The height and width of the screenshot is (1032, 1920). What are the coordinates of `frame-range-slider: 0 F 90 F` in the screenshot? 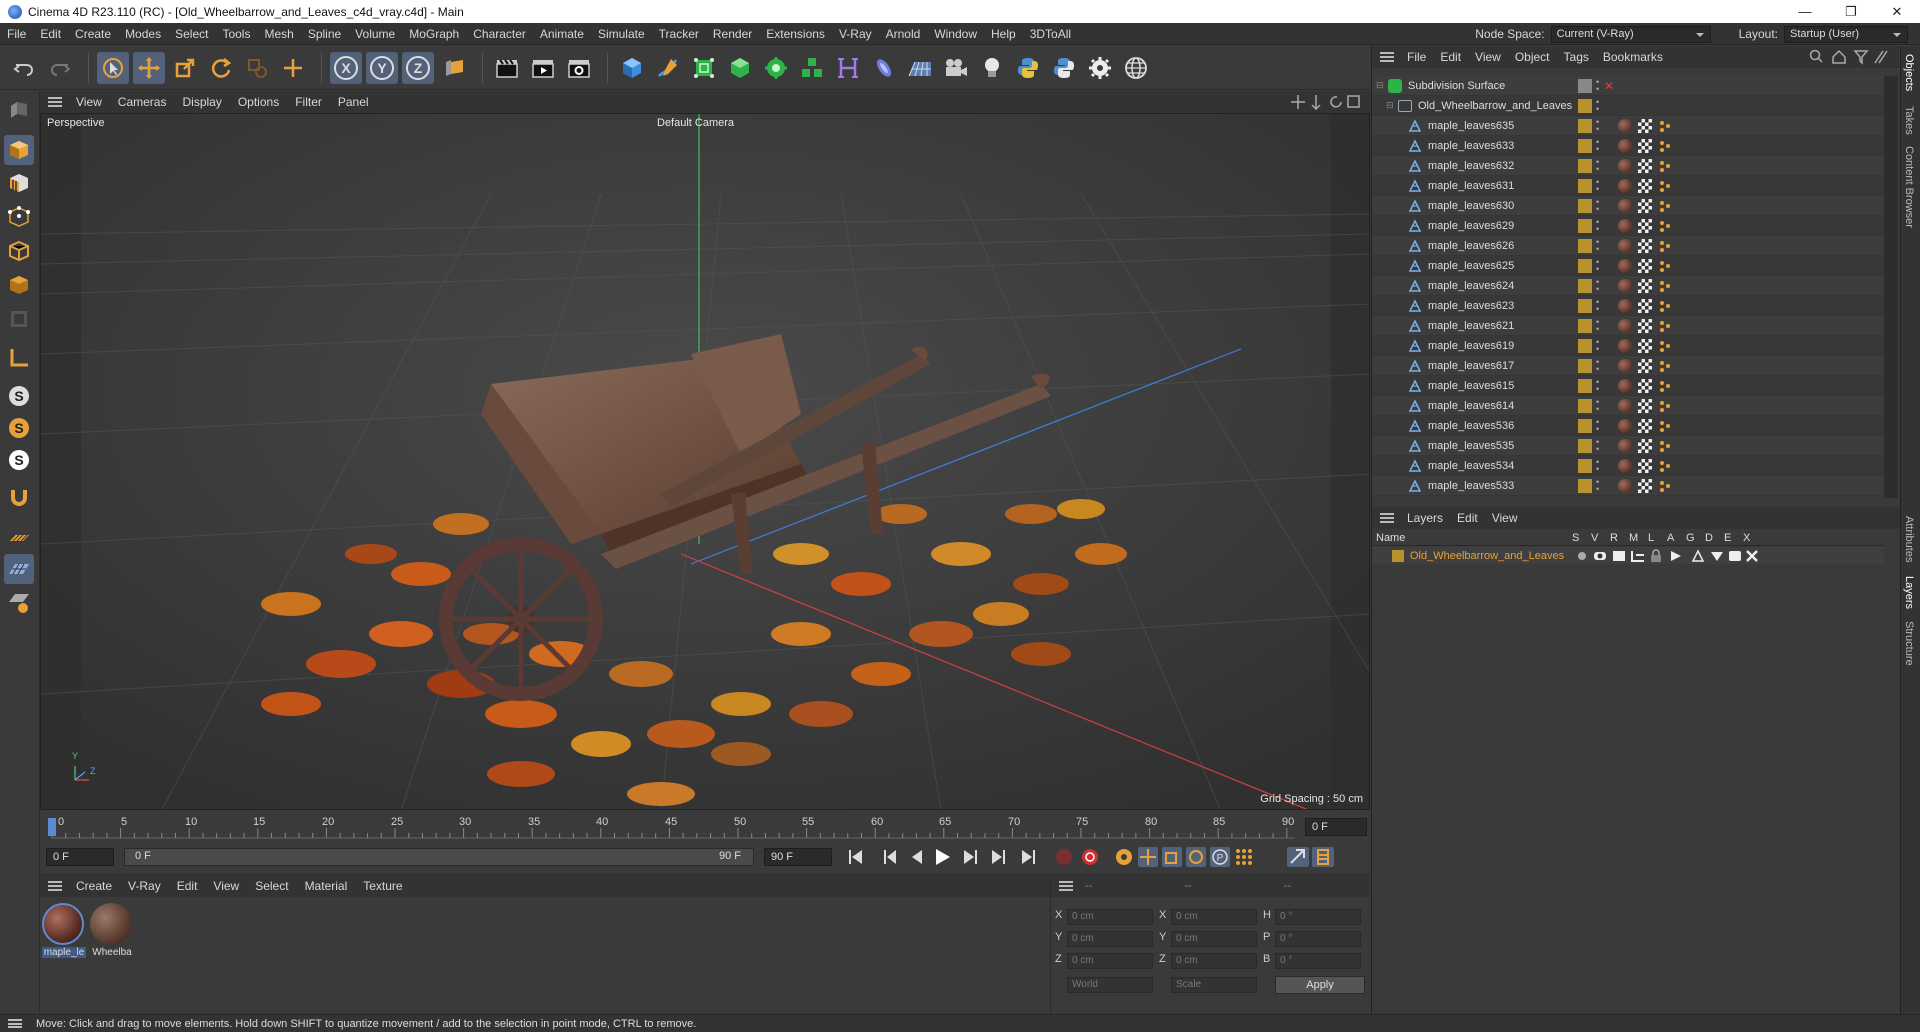 It's located at (439, 857).